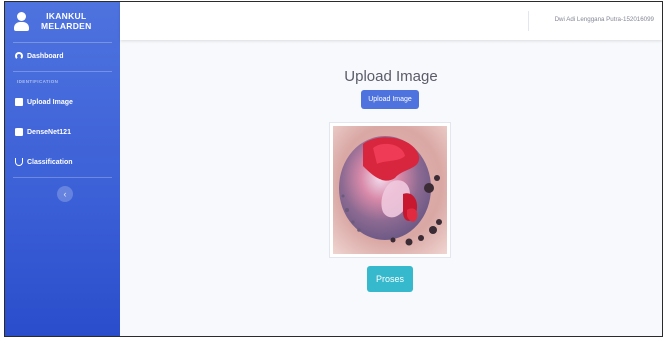 This screenshot has width=667, height=338. What do you see at coordinates (66, 26) in the screenshot?
I see `brand-line-2: MELARDEN` at bounding box center [66, 26].